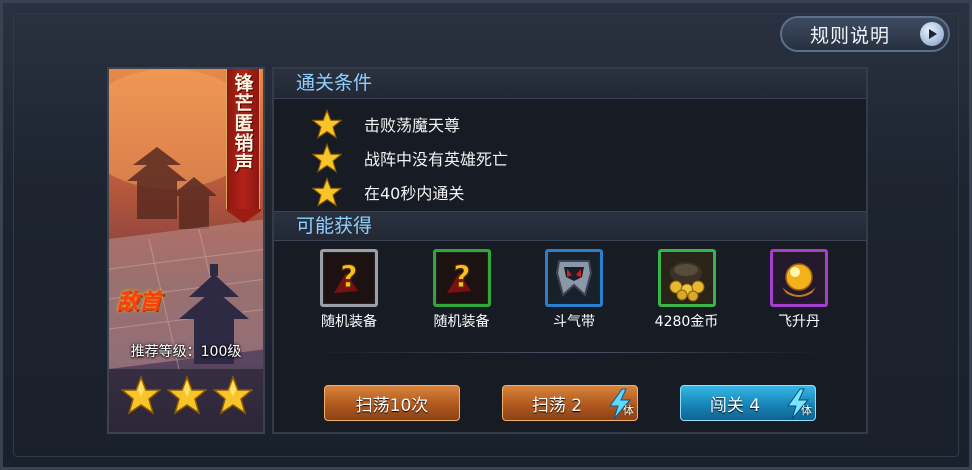  Describe the element at coordinates (557, 405) in the screenshot. I see `sweep-label: 扫荡 2` at that location.